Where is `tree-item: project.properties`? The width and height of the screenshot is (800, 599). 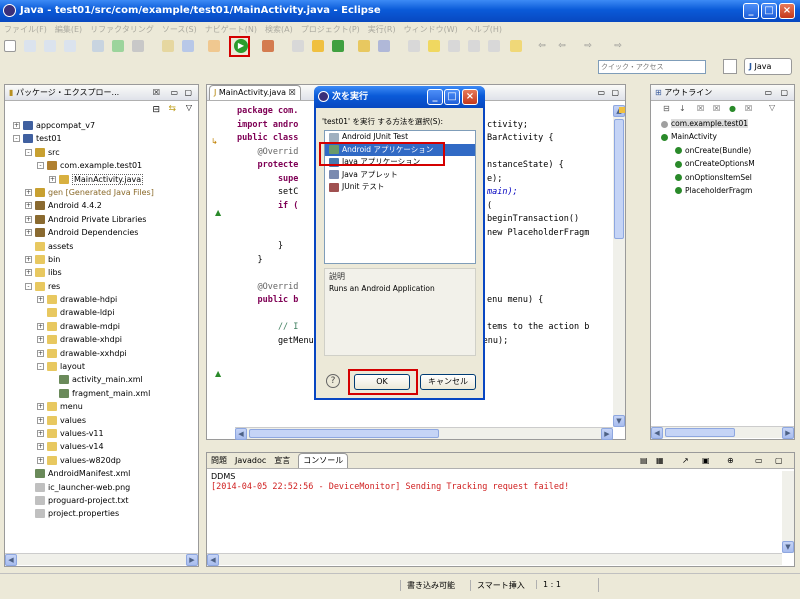 tree-item: project.properties is located at coordinates (105, 513).